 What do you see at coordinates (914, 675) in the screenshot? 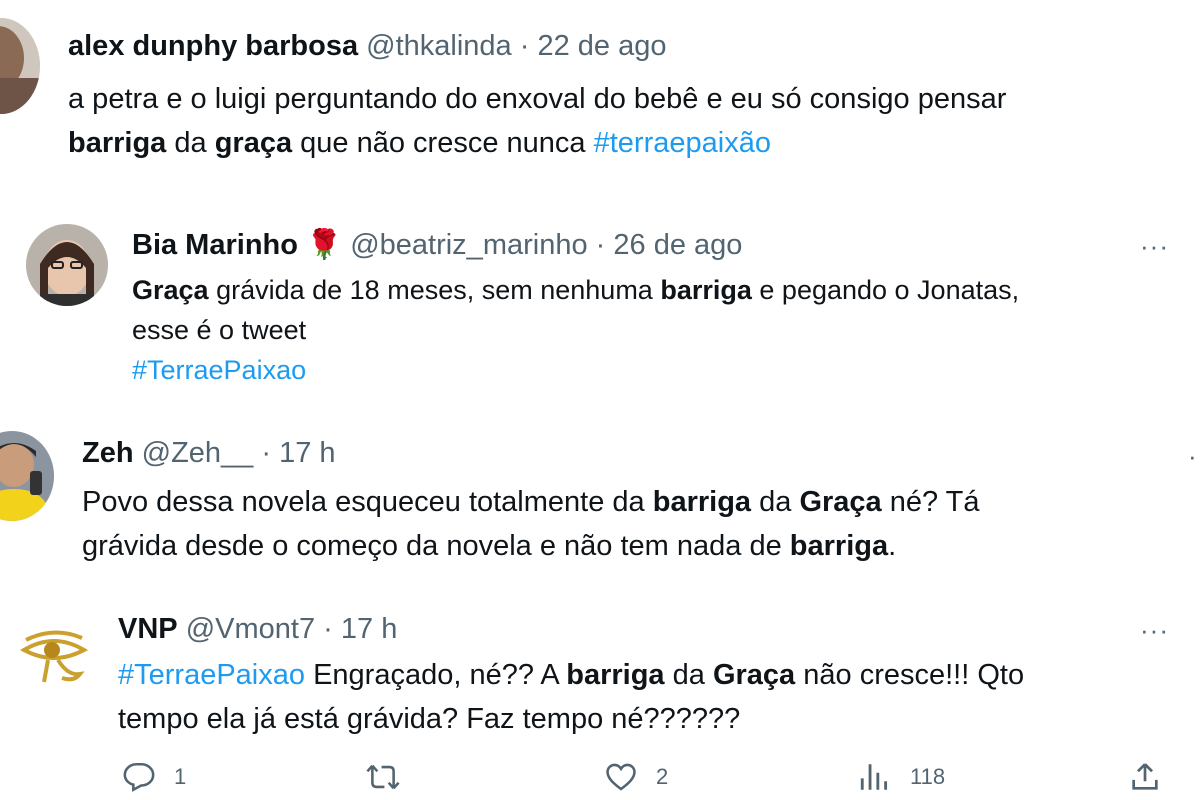
I see `tweet-text-fragment: não cresce!!! Qto` at bounding box center [914, 675].